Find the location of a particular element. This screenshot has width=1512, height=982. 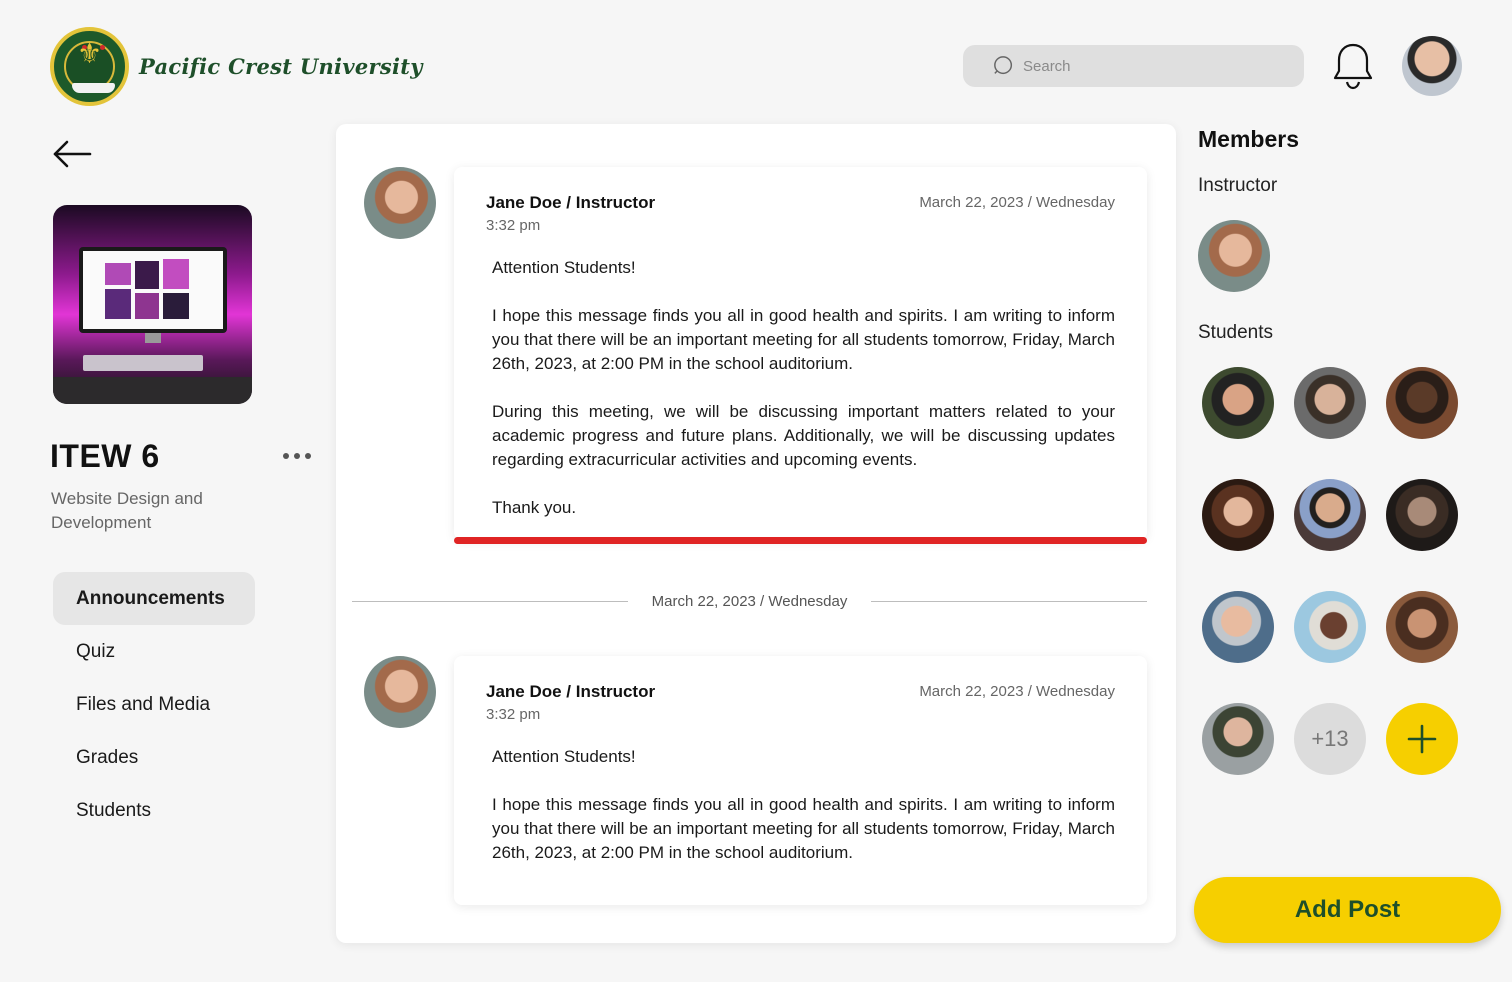

search-icon is located at coordinates (1003, 65).